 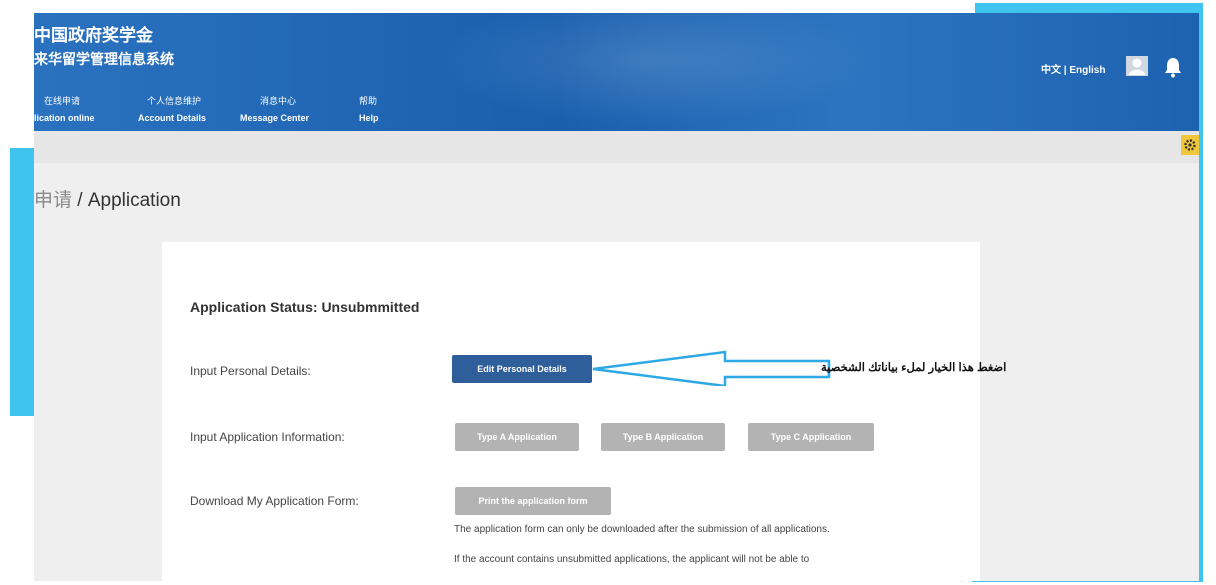 I want to click on sub-toolbar, so click(x=616, y=147).